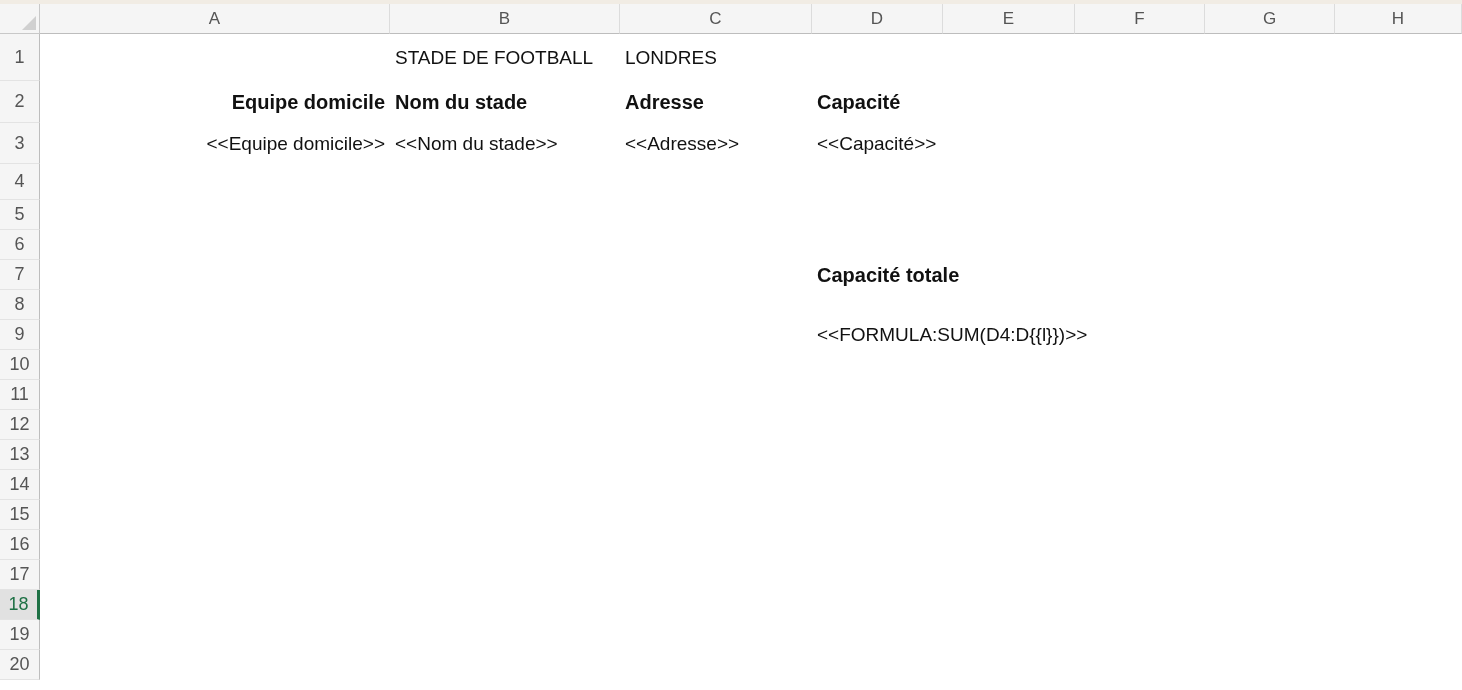 This screenshot has height=690, width=1462. What do you see at coordinates (859, 102) in the screenshot?
I see `cell-text: Capacité` at bounding box center [859, 102].